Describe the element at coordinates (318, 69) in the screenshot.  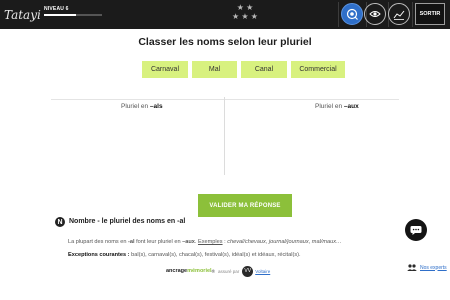
I see `word-chip: Commercial` at that location.